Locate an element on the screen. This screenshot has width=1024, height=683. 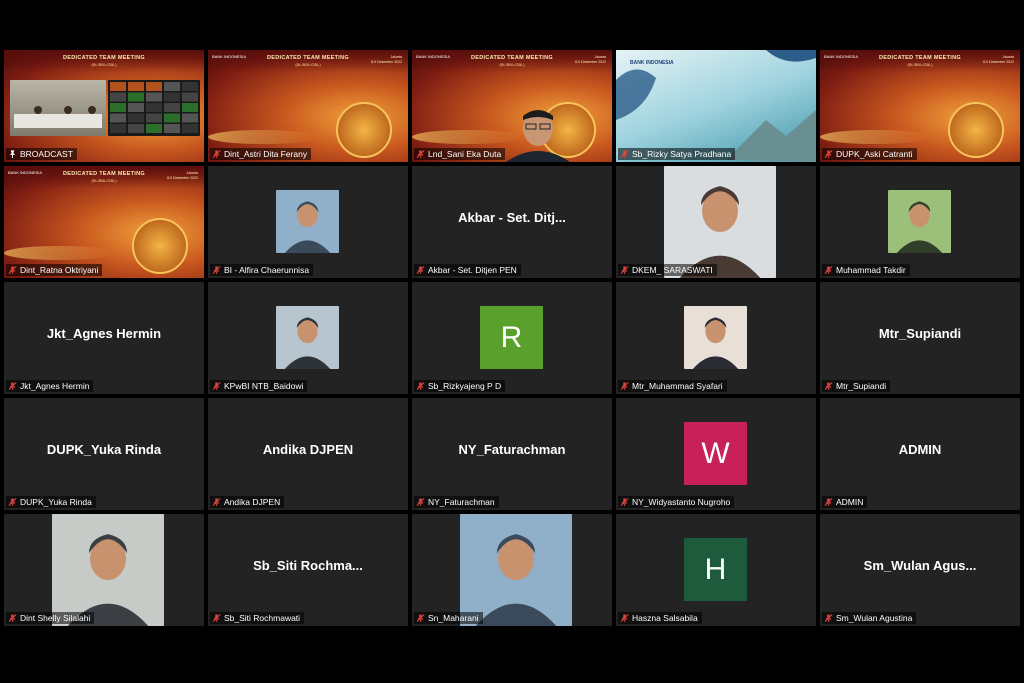
participant-name-label: Mtr_Supiandi is located at coordinates (856, 386).